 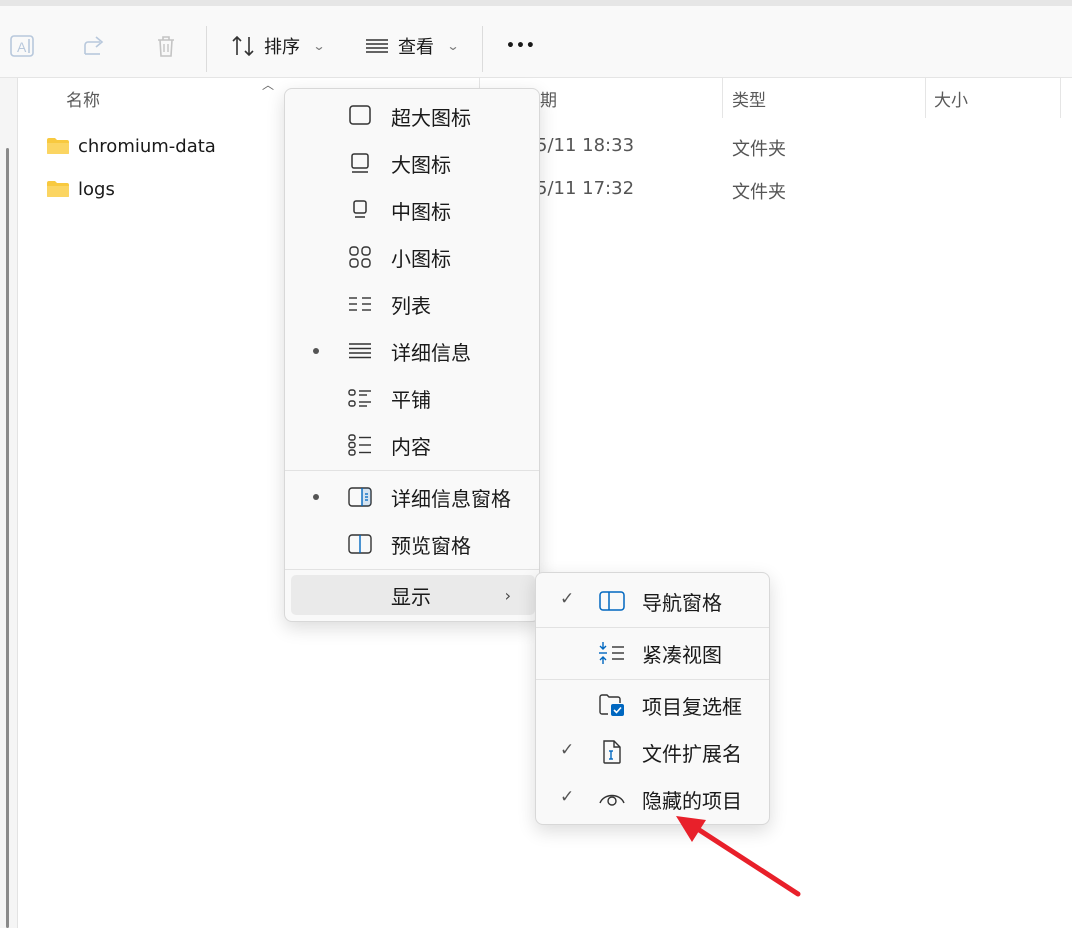 I want to click on navigation-pane-icon, so click(x=612, y=601).